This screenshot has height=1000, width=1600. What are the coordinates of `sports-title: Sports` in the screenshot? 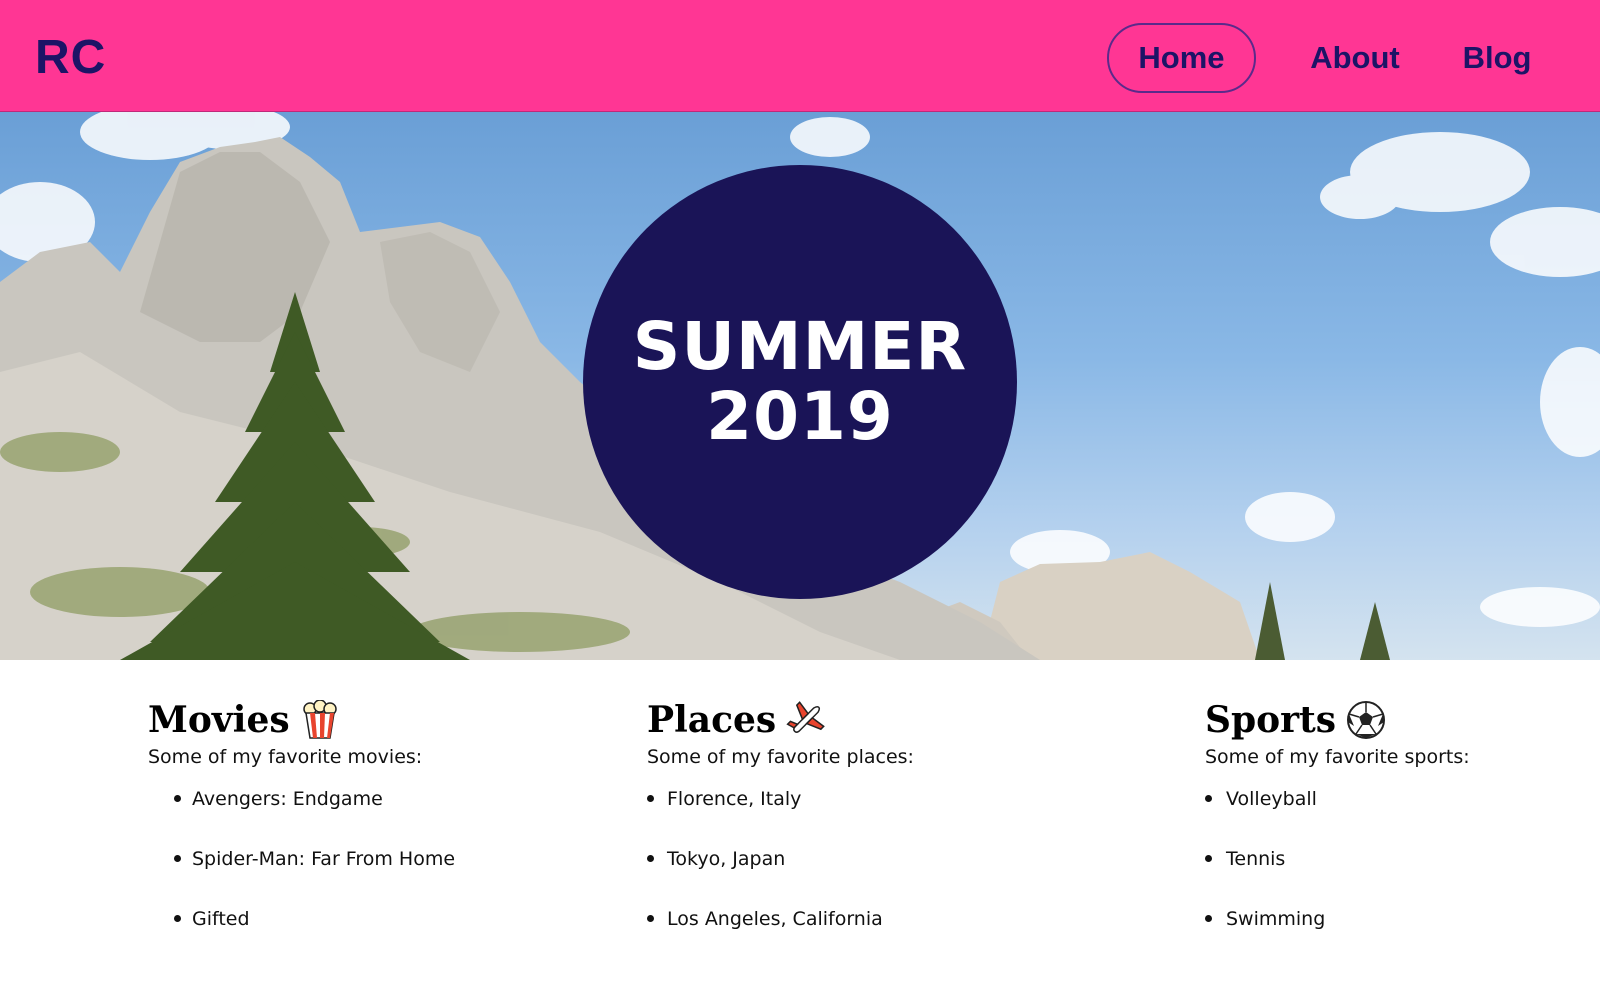 It's located at (1271, 720).